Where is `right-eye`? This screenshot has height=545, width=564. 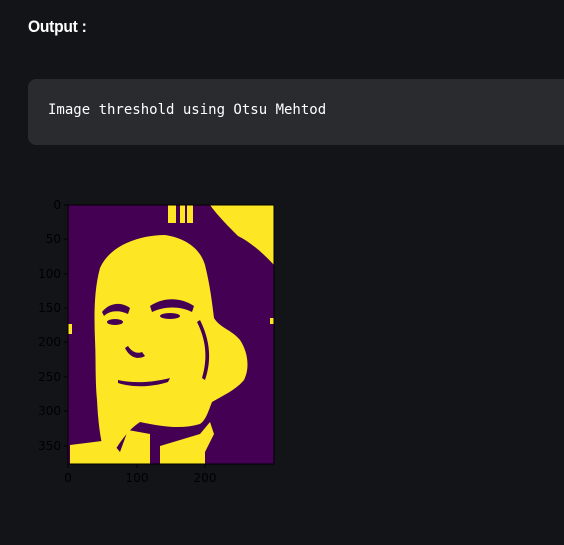 right-eye is located at coordinates (170, 316).